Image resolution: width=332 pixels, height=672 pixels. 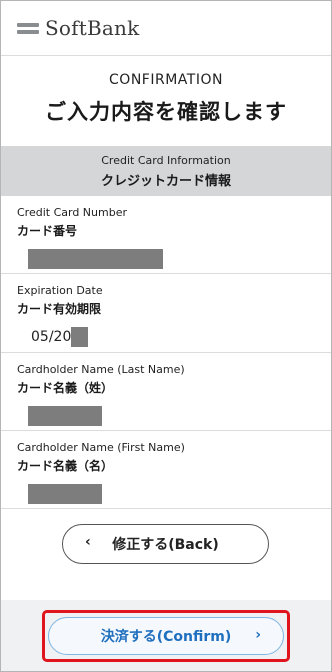 I want to click on chevron-left-icon: ‹, so click(x=88, y=542).